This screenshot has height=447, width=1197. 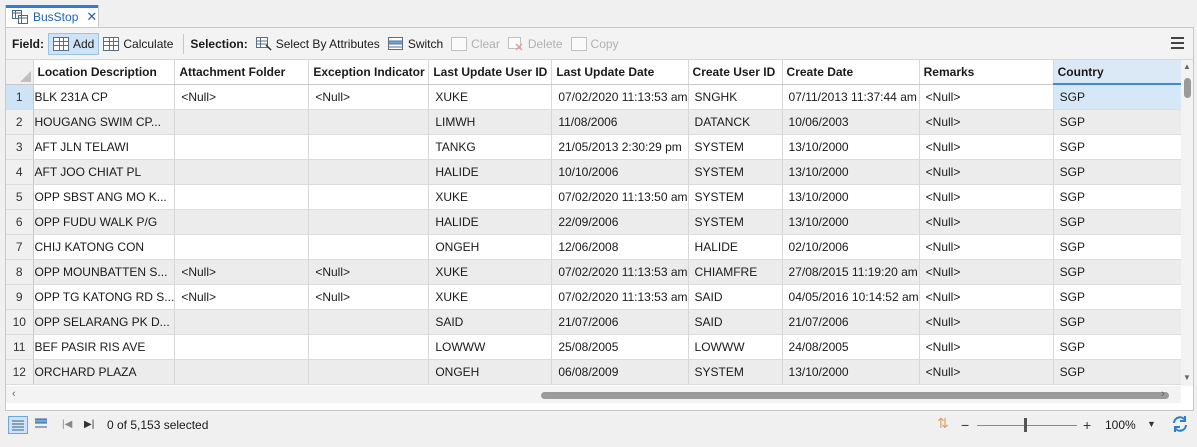 I want to click on table-cell: 10/10/2006, so click(x=620, y=172).